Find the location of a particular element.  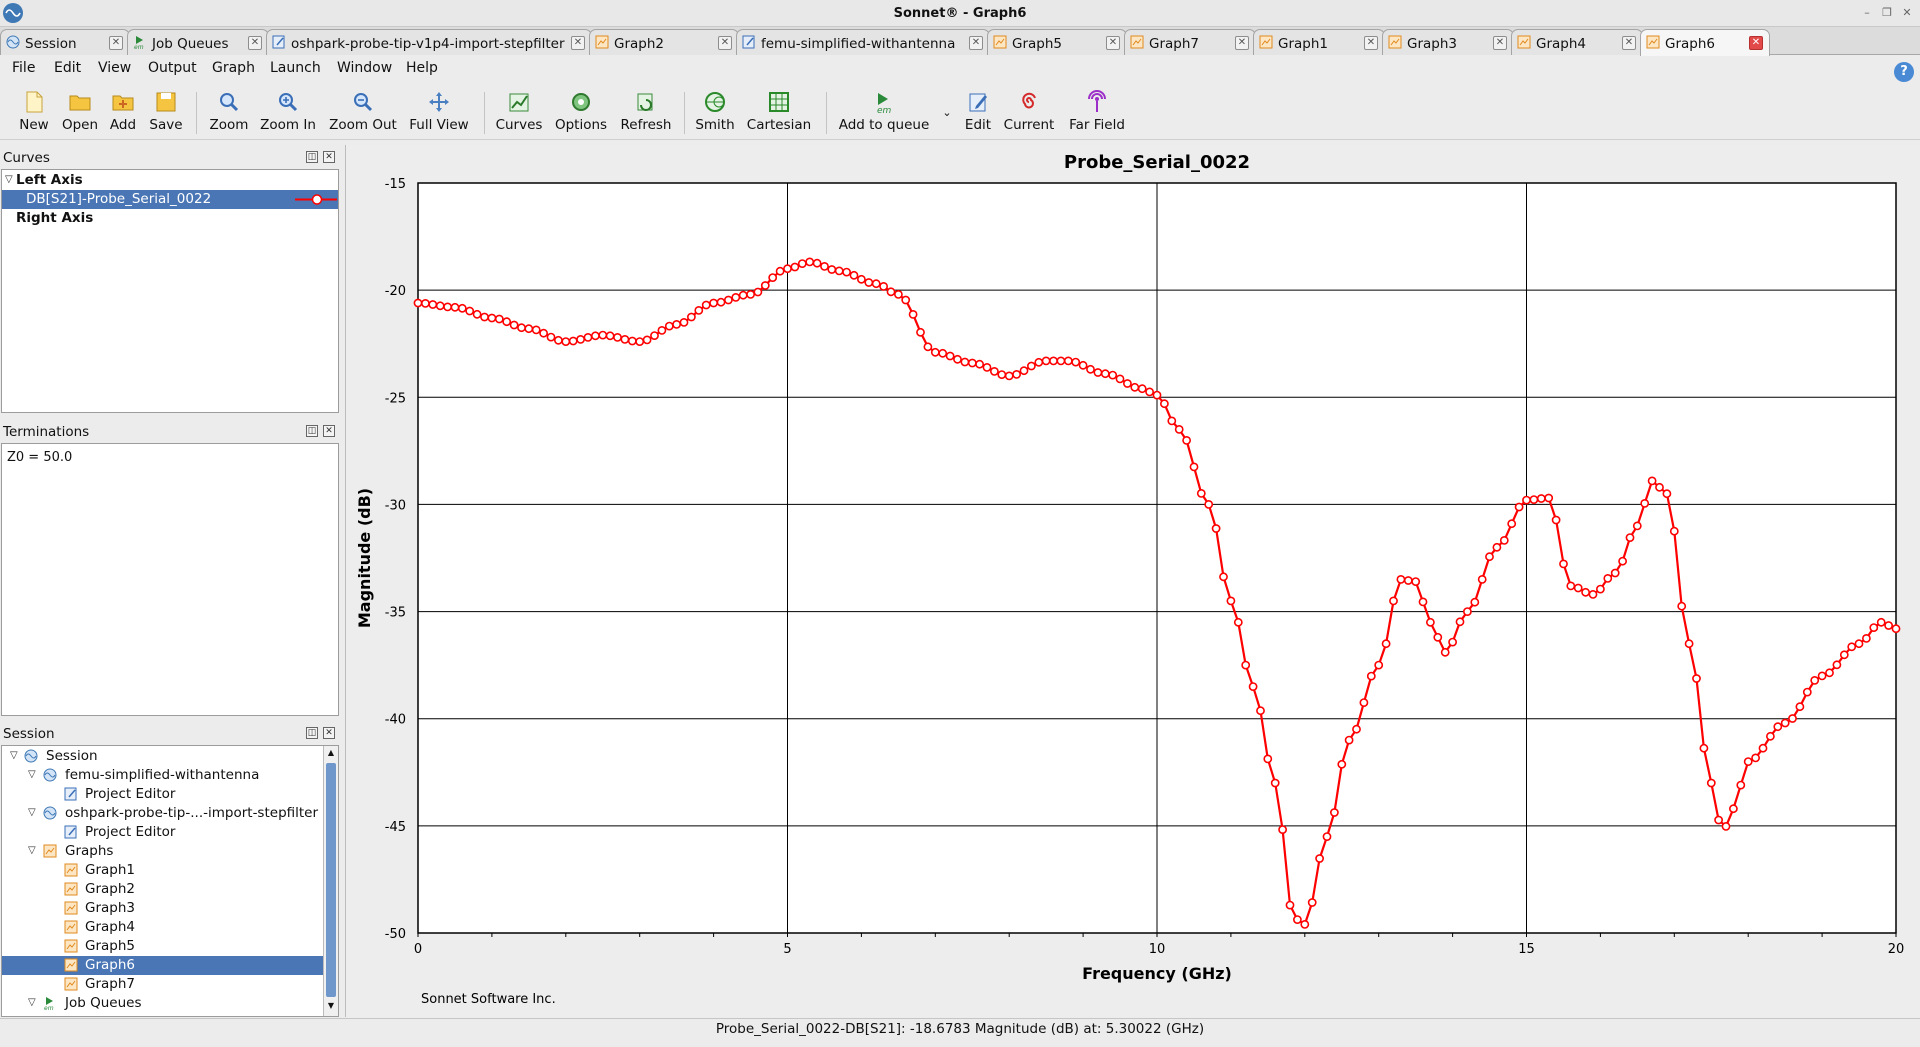

left-axis-row: ▽ Left Axis is located at coordinates (170, 180).